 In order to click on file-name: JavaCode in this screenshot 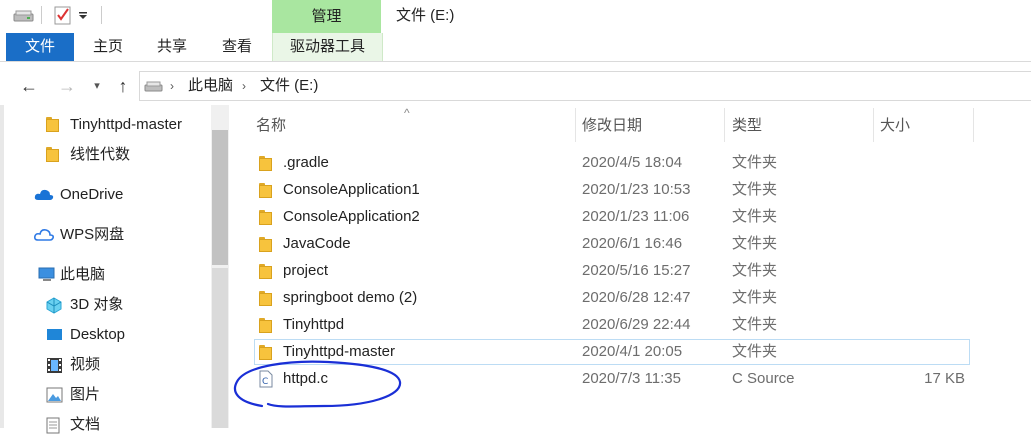, I will do `click(317, 243)`.